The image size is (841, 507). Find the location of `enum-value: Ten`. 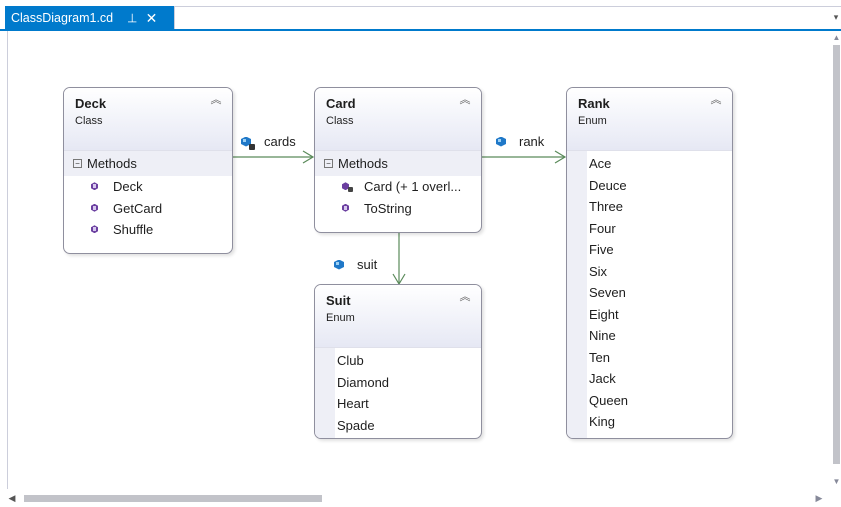

enum-value: Ten is located at coordinates (649, 358).